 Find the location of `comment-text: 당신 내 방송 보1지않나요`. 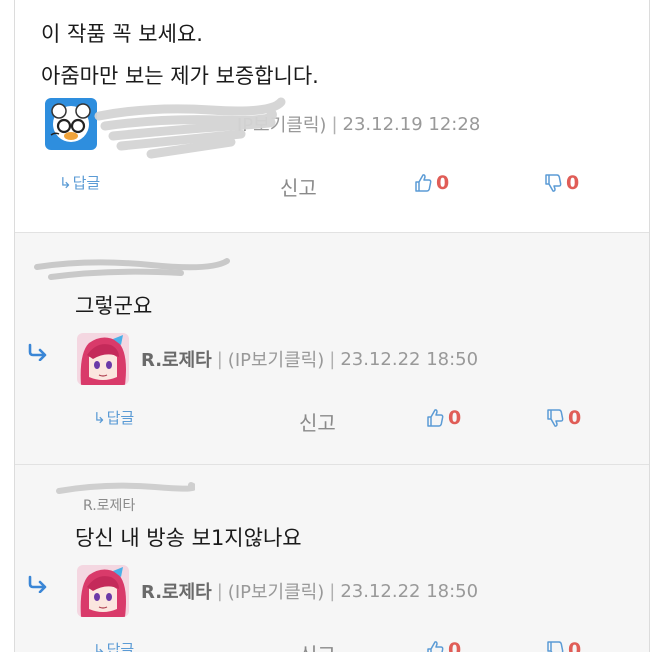

comment-text: 당신 내 방송 보1지않나요 is located at coordinates (188, 538).